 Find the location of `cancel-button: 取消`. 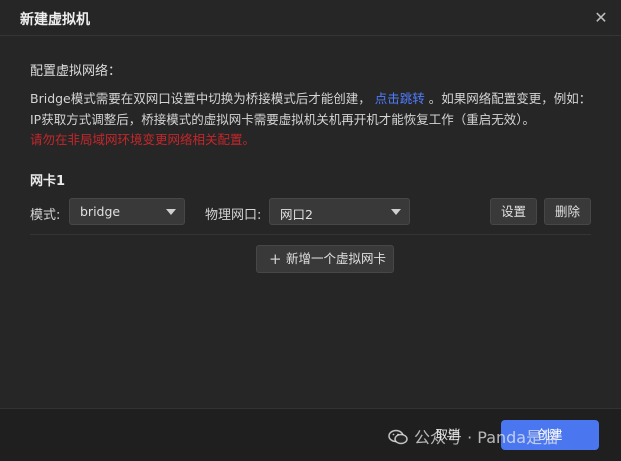

cancel-button: 取消 is located at coordinates (448, 435).